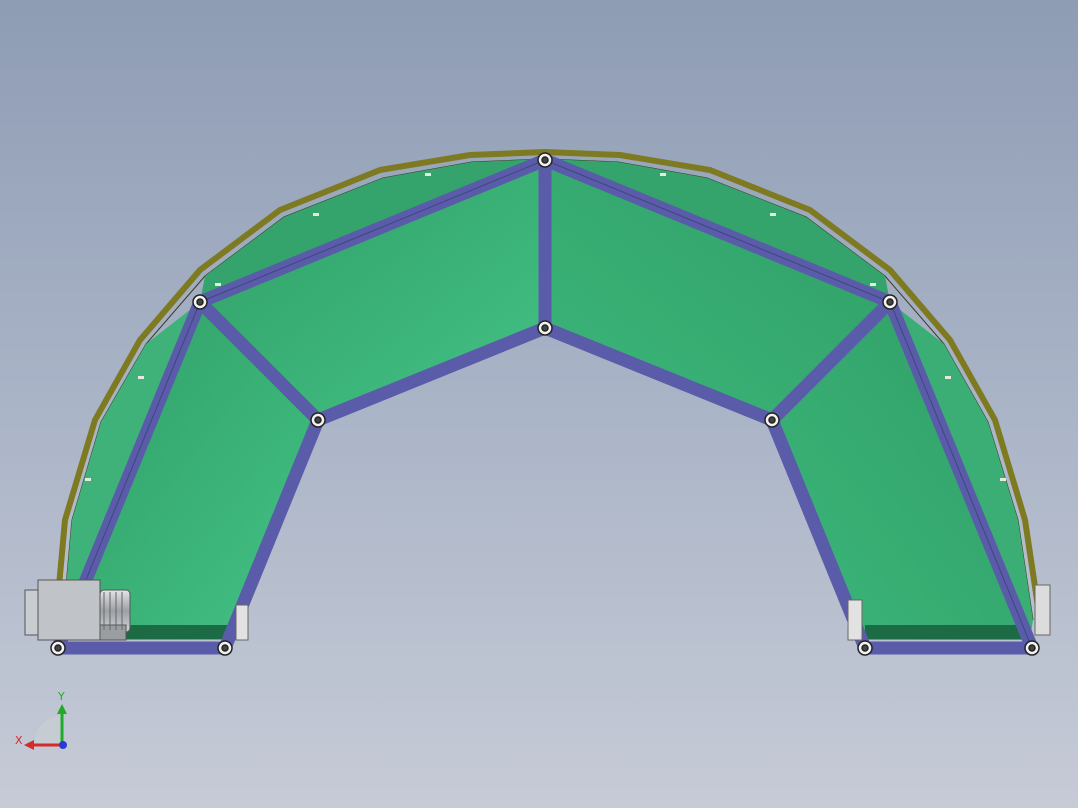 The height and width of the screenshot is (808, 1078). I want to click on x-axis-label: X, so click(19, 740).